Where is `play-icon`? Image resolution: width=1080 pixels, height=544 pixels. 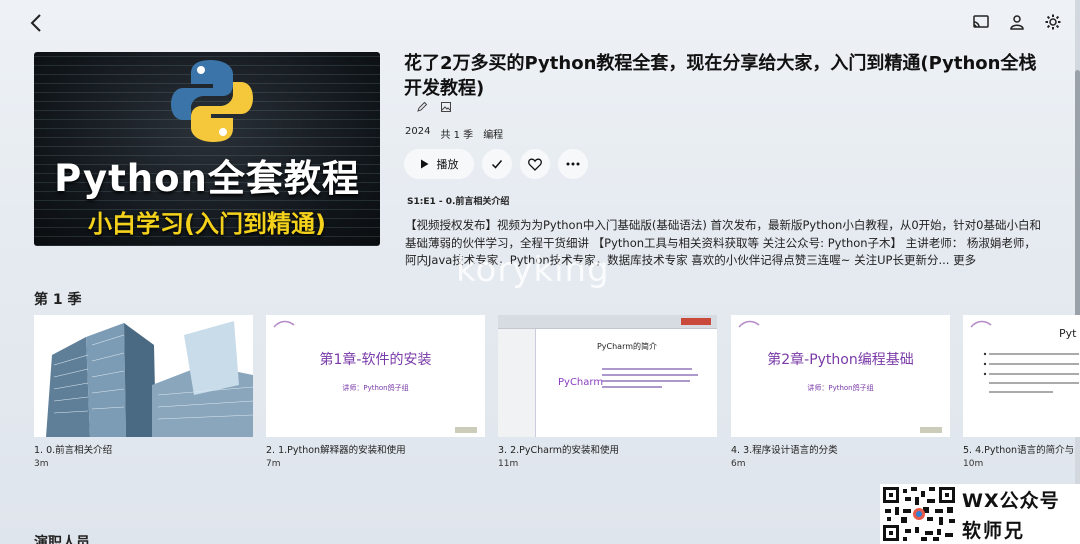 play-icon is located at coordinates (424, 164).